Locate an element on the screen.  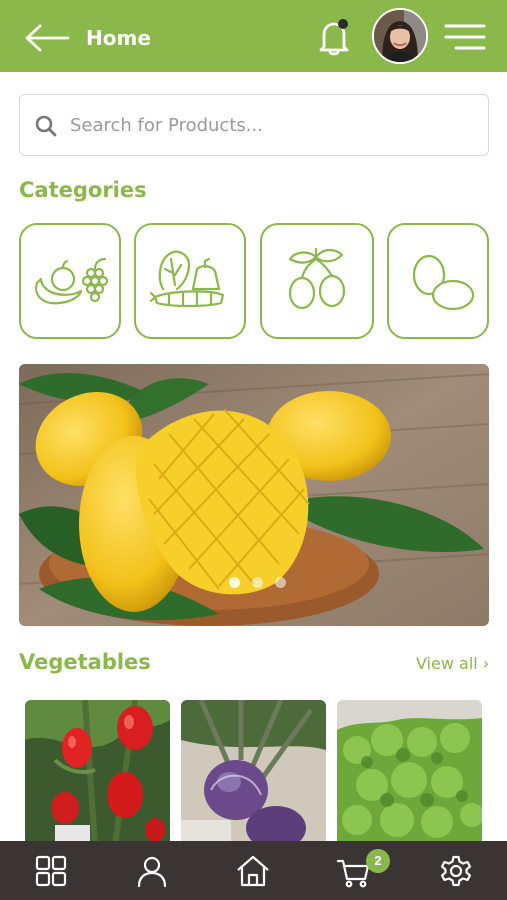
hamburger-icon is located at coordinates (465, 37).